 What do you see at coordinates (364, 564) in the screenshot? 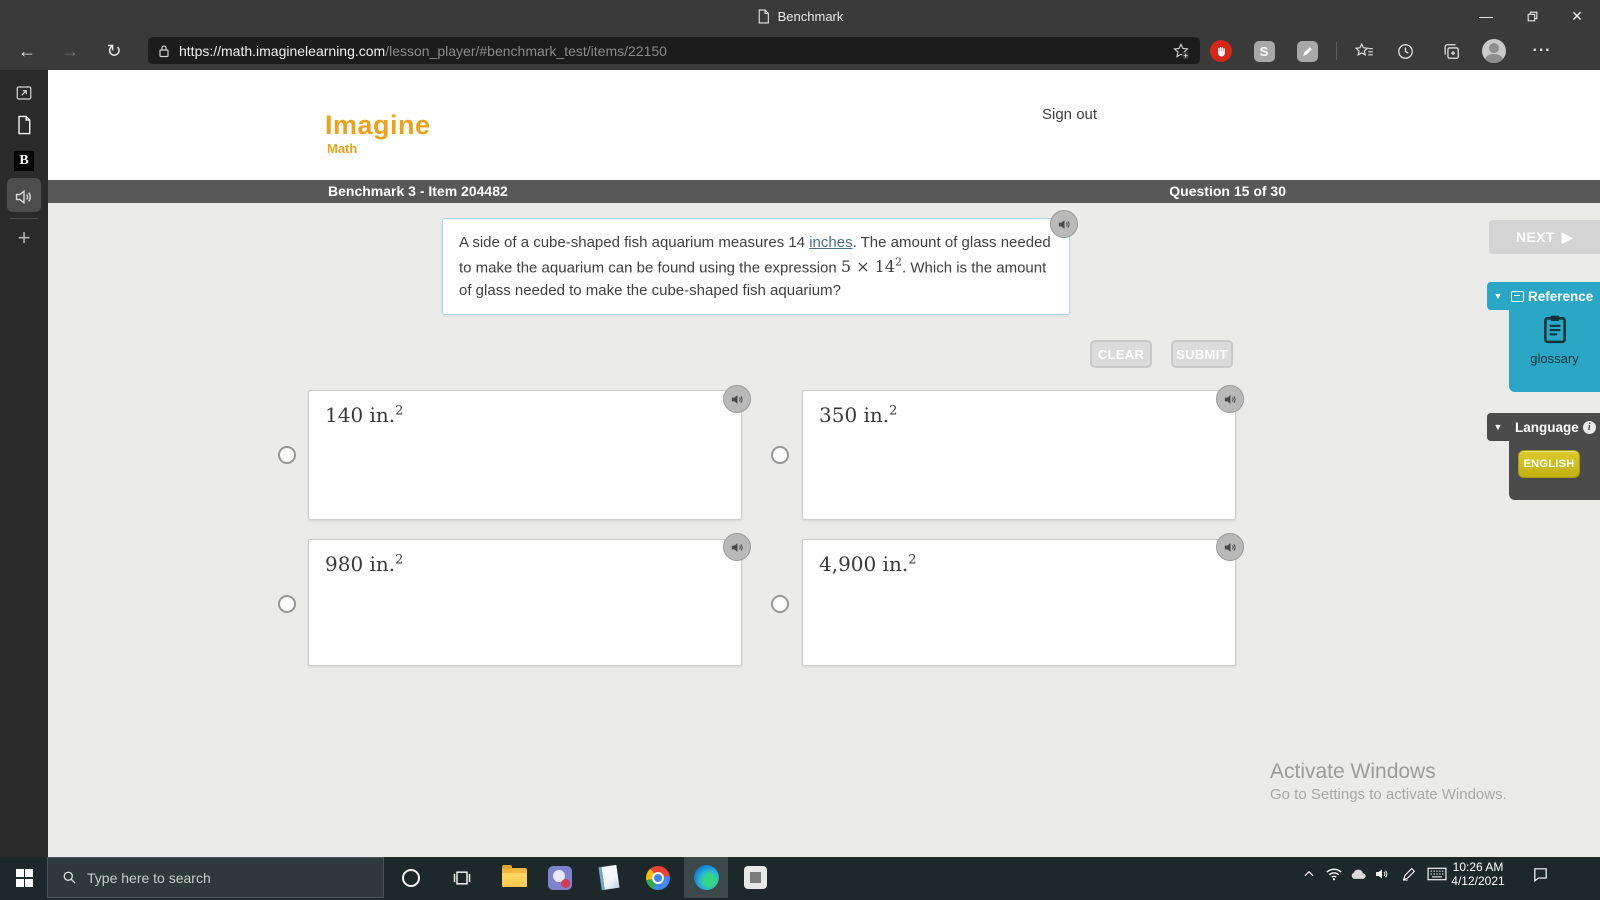
I see `answer-text: 980 in.2` at bounding box center [364, 564].